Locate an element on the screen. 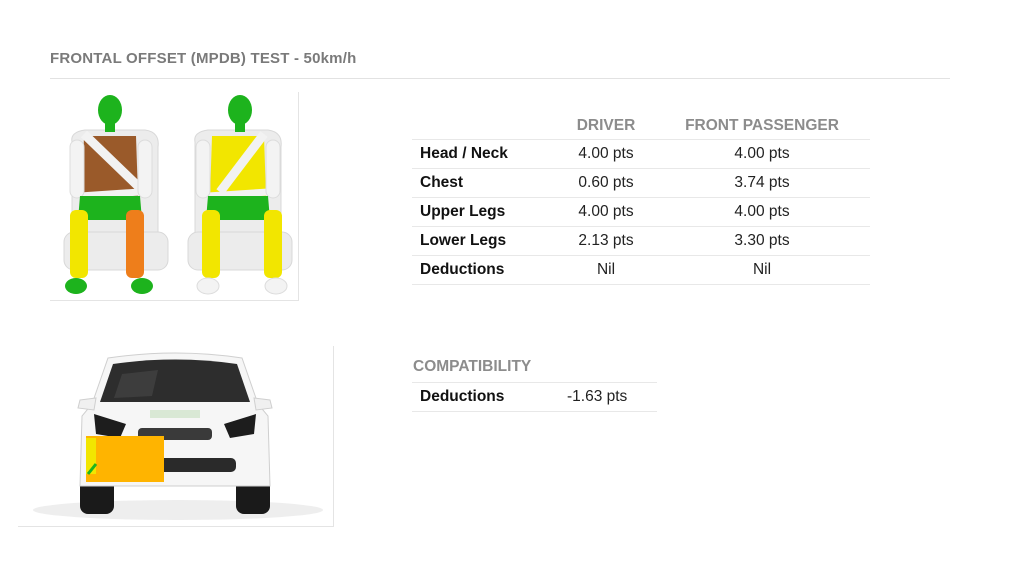  passenger-value: 3.74 pts is located at coordinates (762, 183).